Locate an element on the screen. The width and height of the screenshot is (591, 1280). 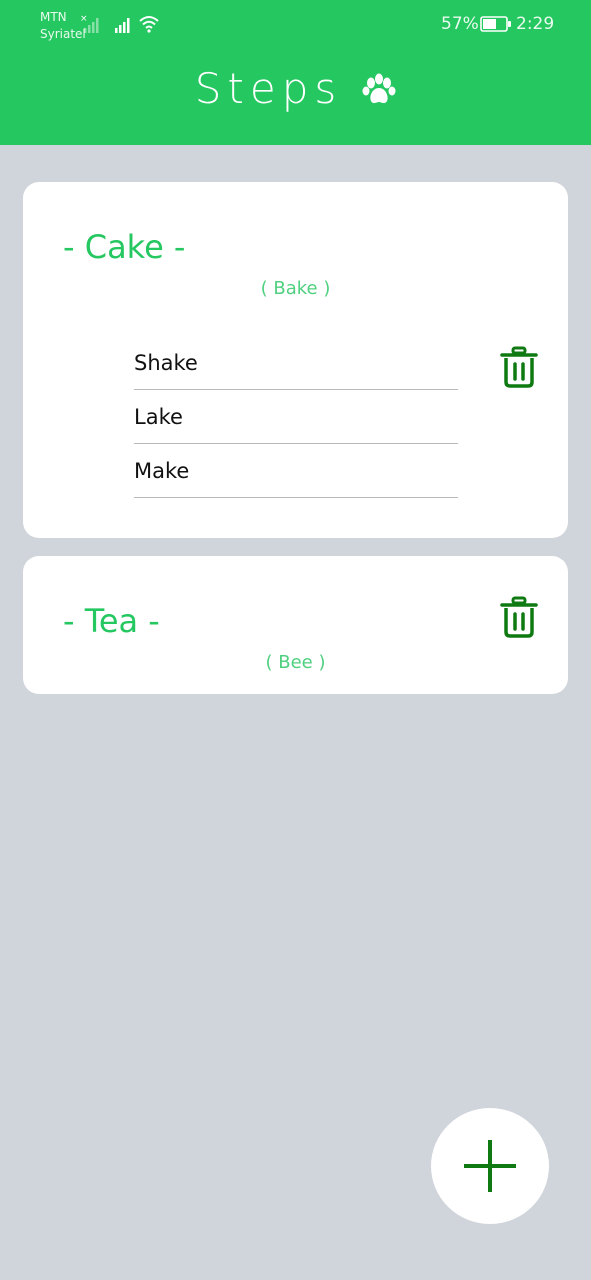
carrier-label: MTN Syriatel is located at coordinates (63, 26).